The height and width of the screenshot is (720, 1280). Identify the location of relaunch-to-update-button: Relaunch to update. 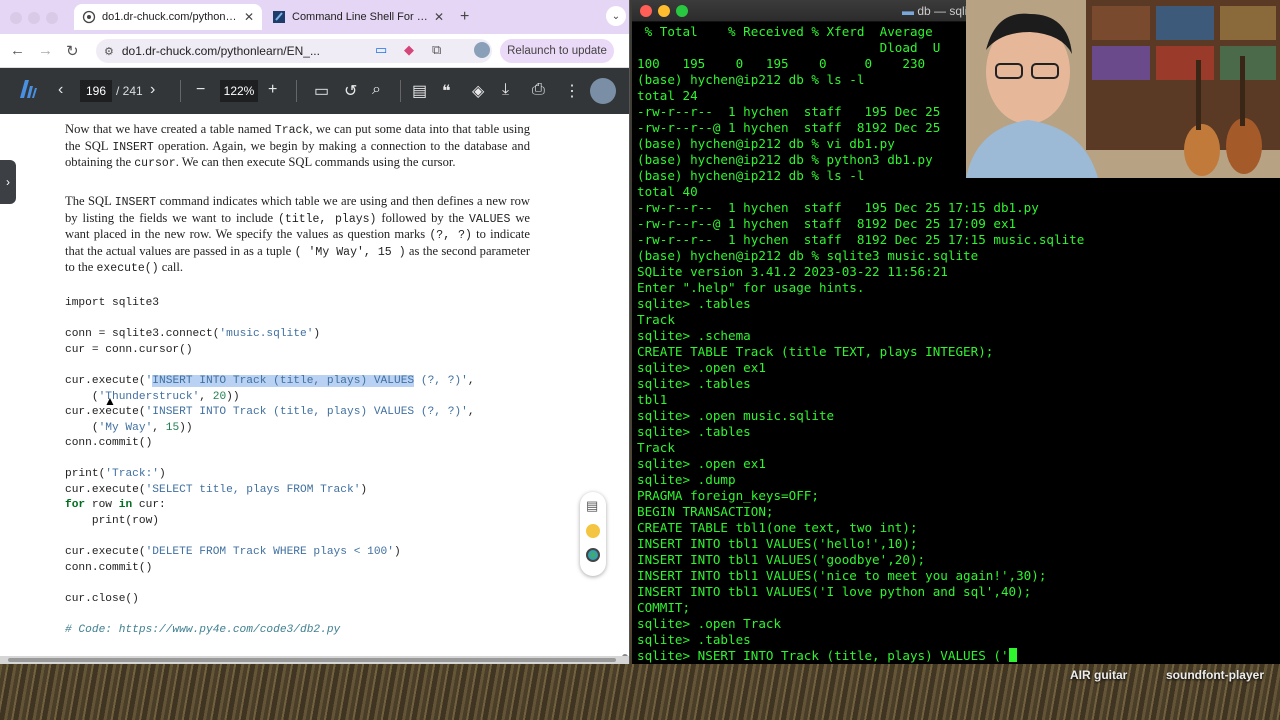
(557, 51).